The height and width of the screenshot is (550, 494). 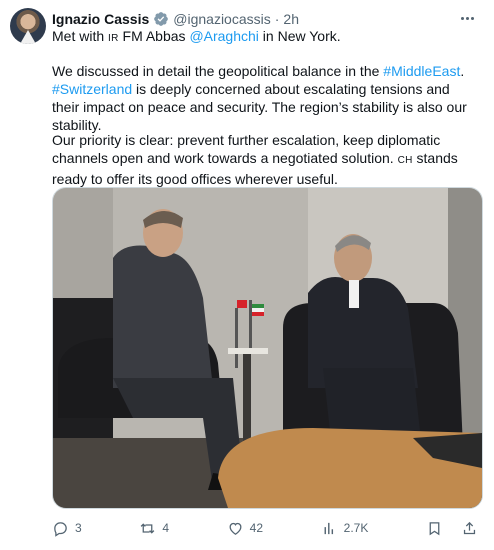 What do you see at coordinates (291, 19) in the screenshot?
I see `post-timestamp: 2h` at bounding box center [291, 19].